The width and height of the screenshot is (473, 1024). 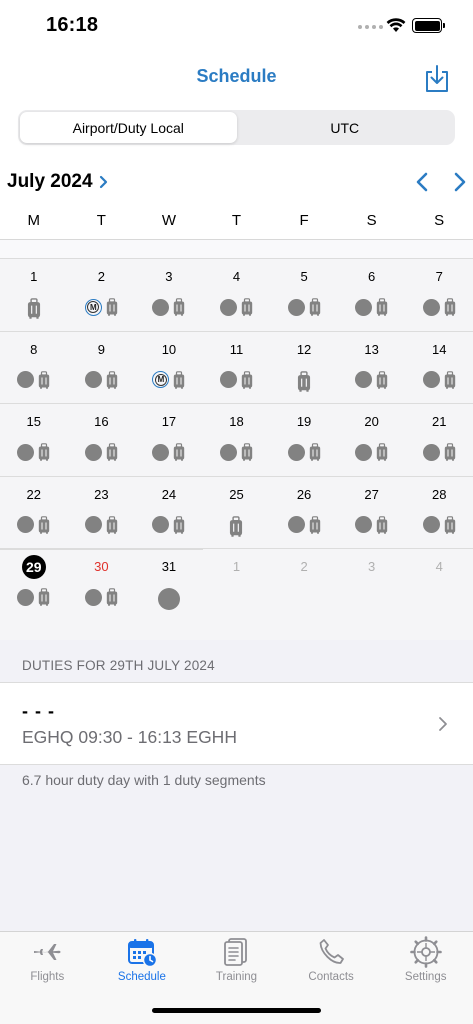 What do you see at coordinates (444, 25) in the screenshot?
I see `battery-nub` at bounding box center [444, 25].